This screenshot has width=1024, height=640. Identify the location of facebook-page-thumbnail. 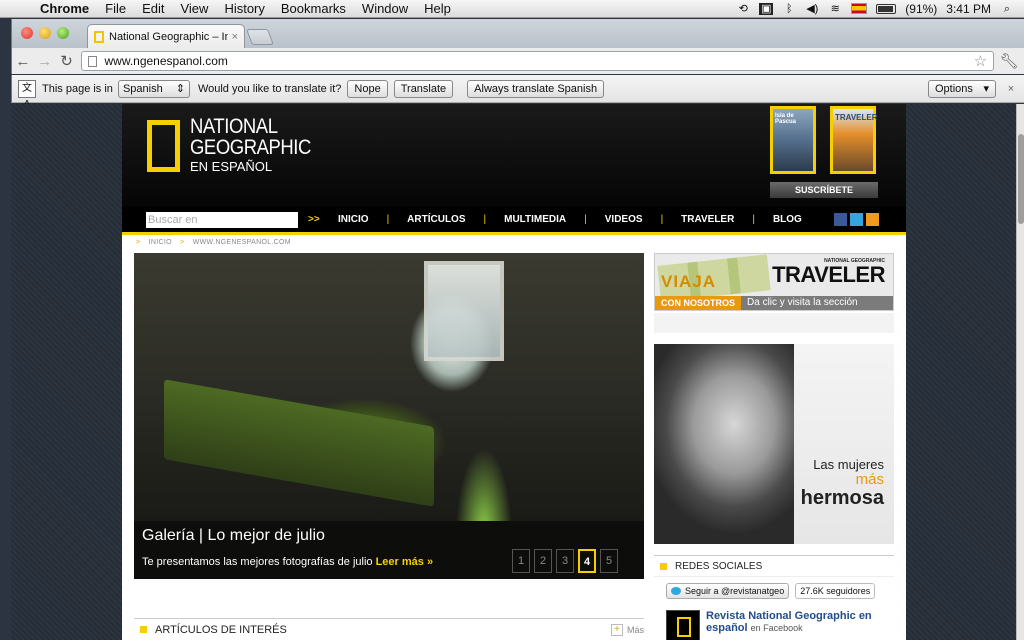
(683, 625).